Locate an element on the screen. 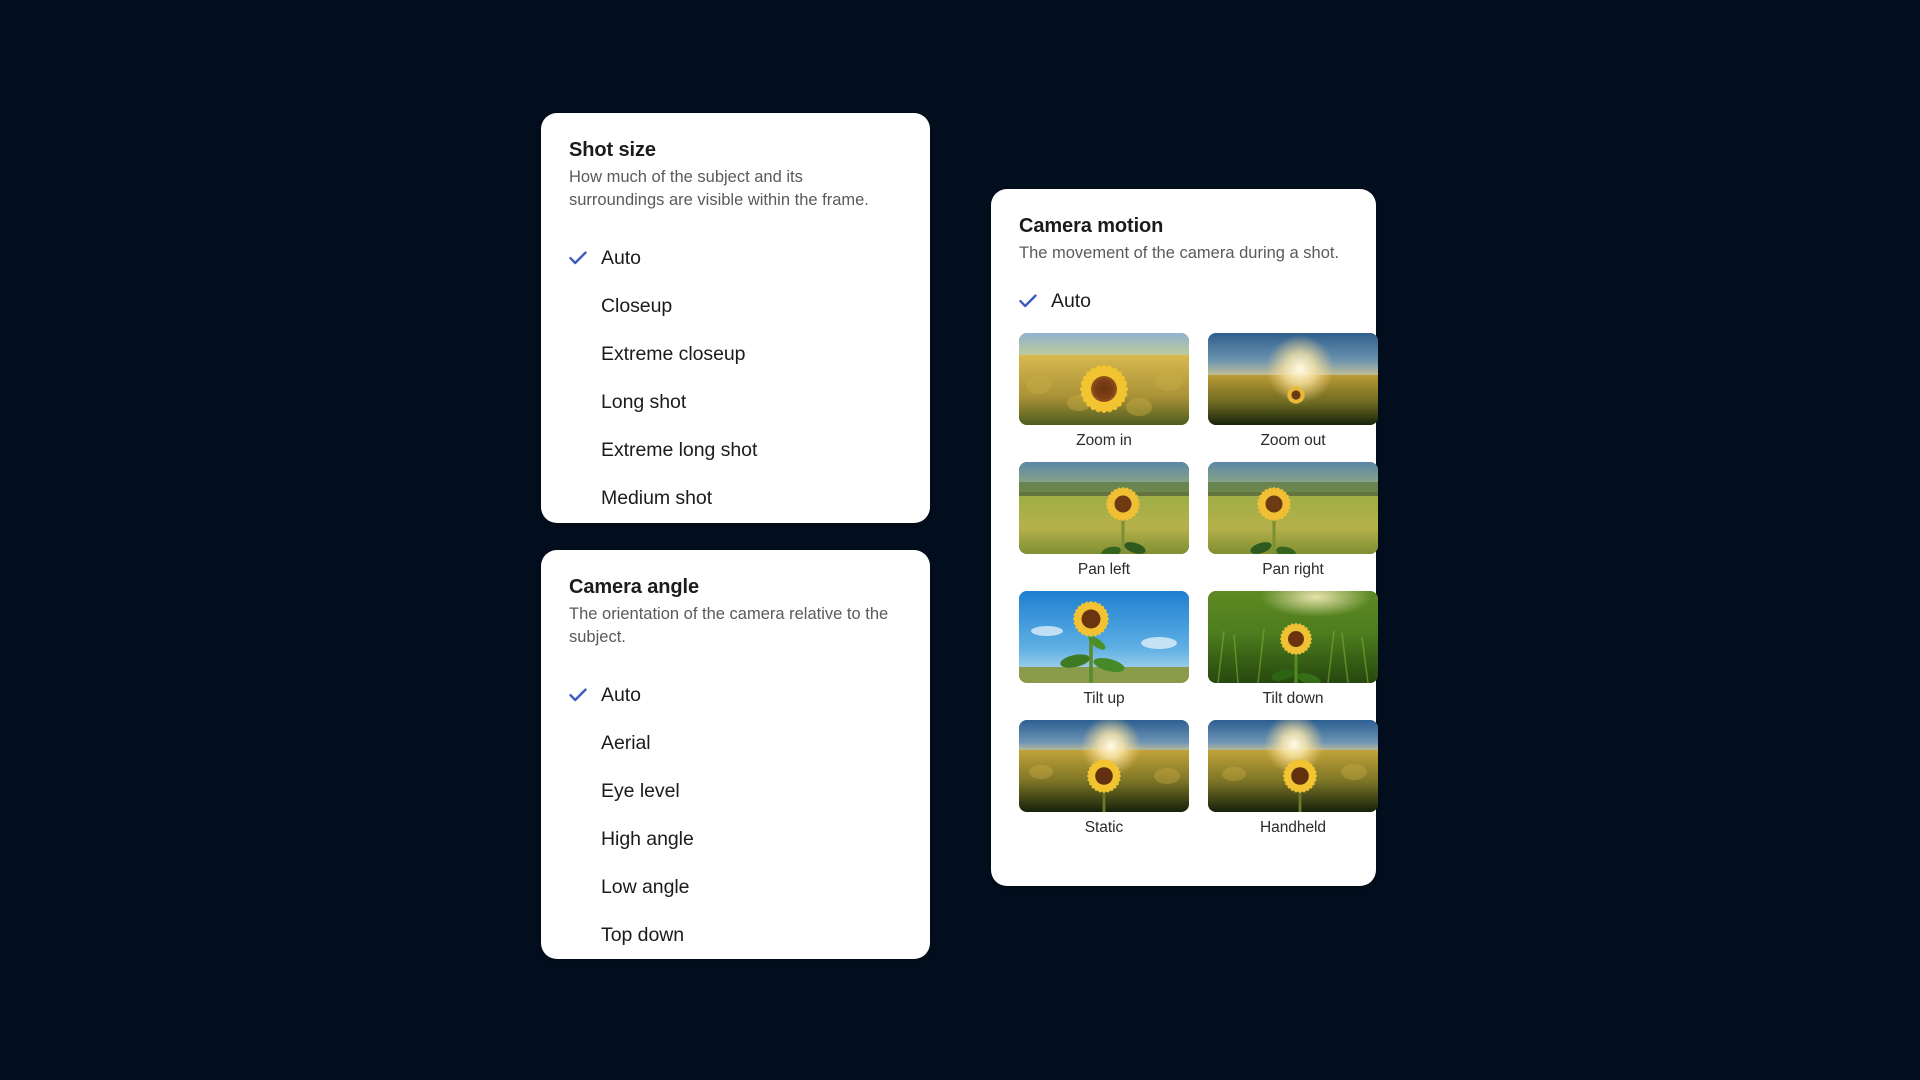 This screenshot has height=1080, width=1920. camera-angle-title: Camera angle is located at coordinates (634, 587).